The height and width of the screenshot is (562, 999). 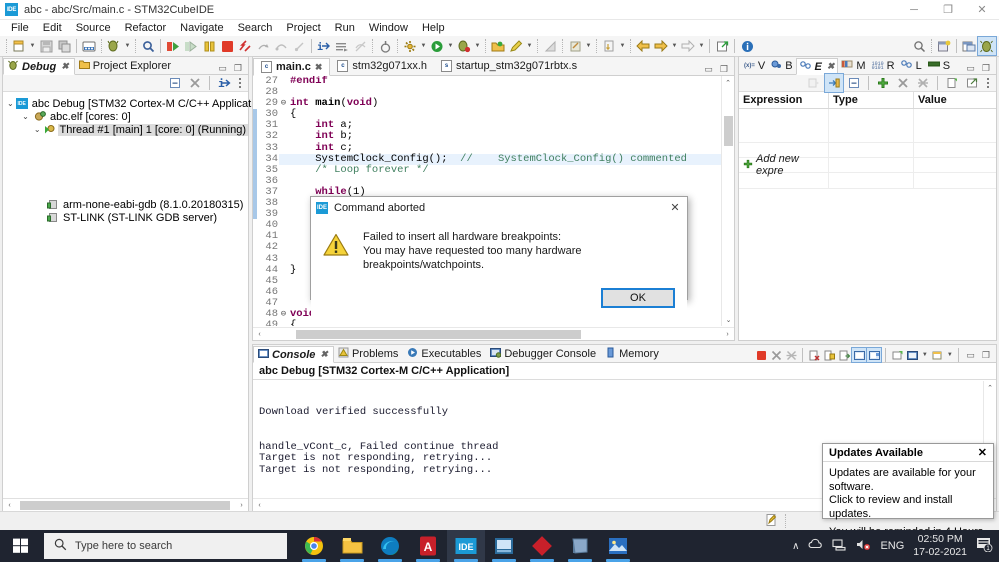 I want to click on editor-hscrollbar: ‹ ›, so click(x=493, y=333).